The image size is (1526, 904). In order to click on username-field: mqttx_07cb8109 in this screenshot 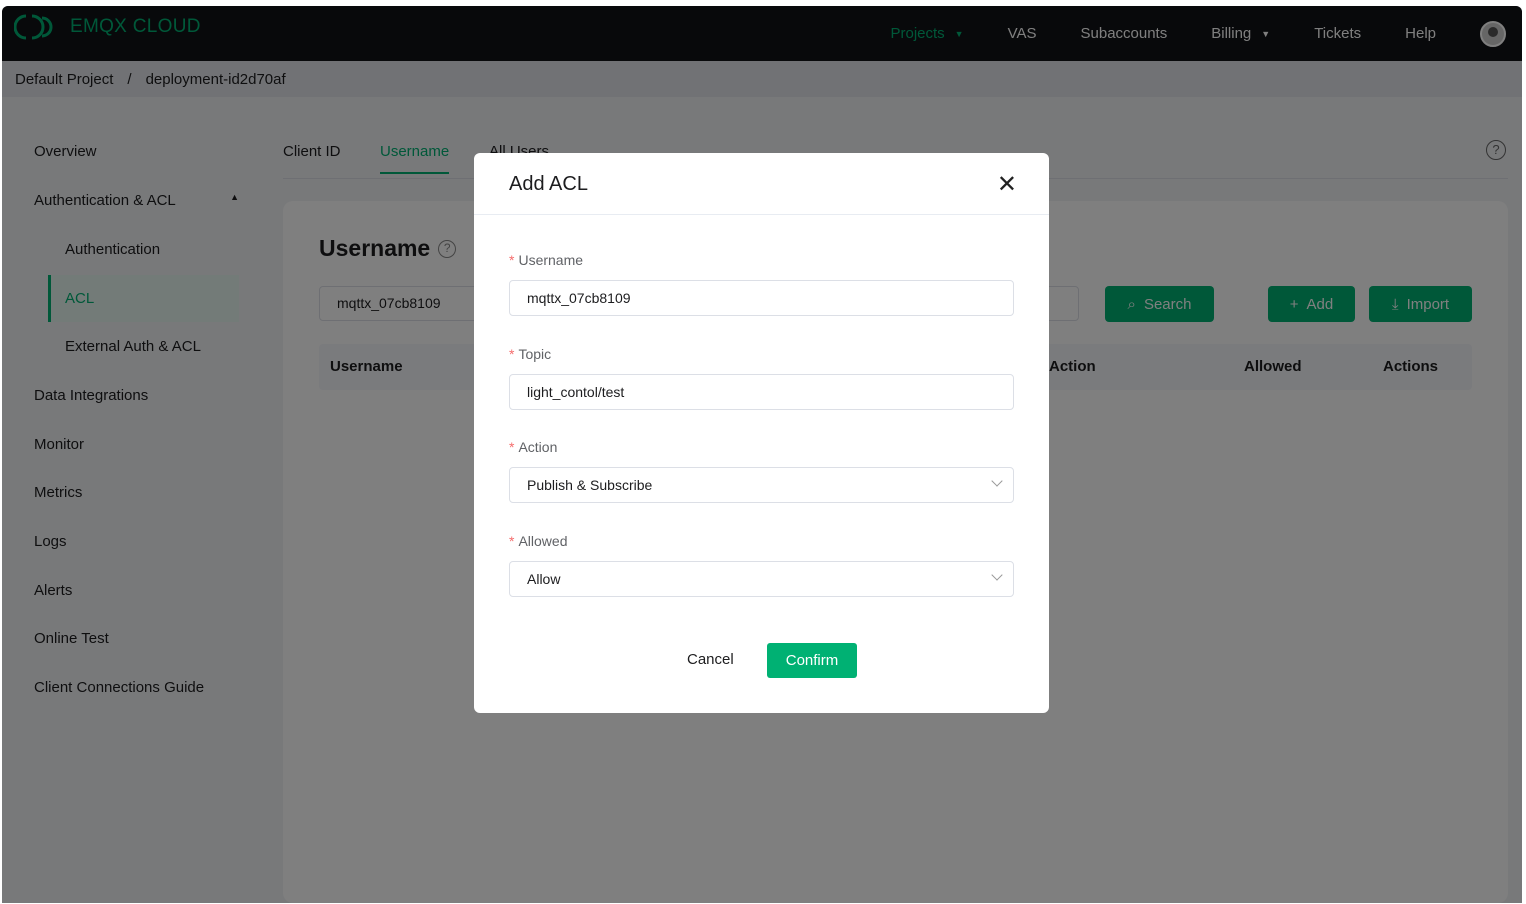, I will do `click(761, 298)`.